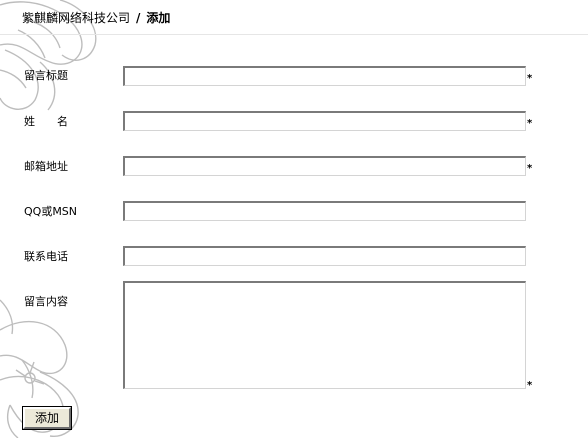 Image resolution: width=588 pixels, height=438 pixels. I want to click on breadcrumb: 紫麒麟网络科技公司 / 添加, so click(96, 18).